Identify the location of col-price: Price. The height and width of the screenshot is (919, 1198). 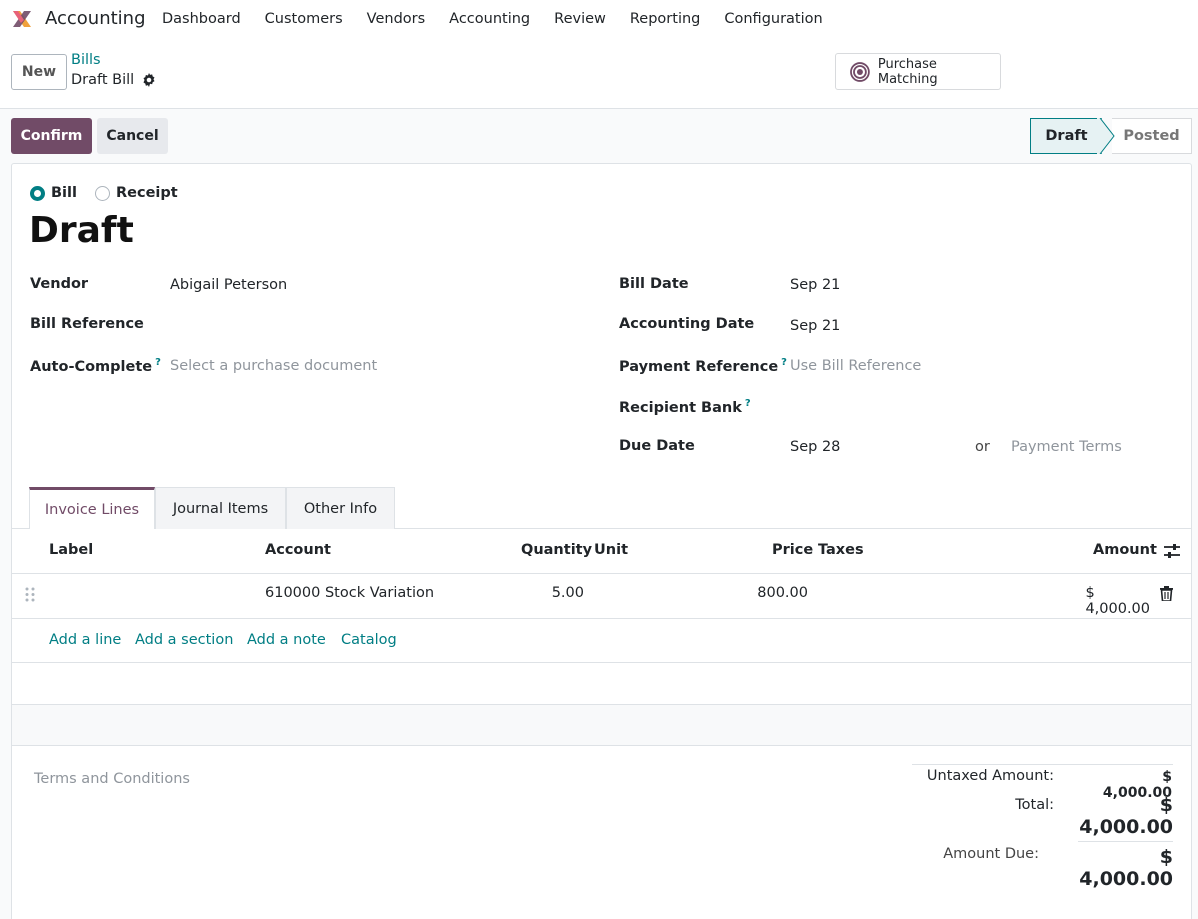
(792, 550).